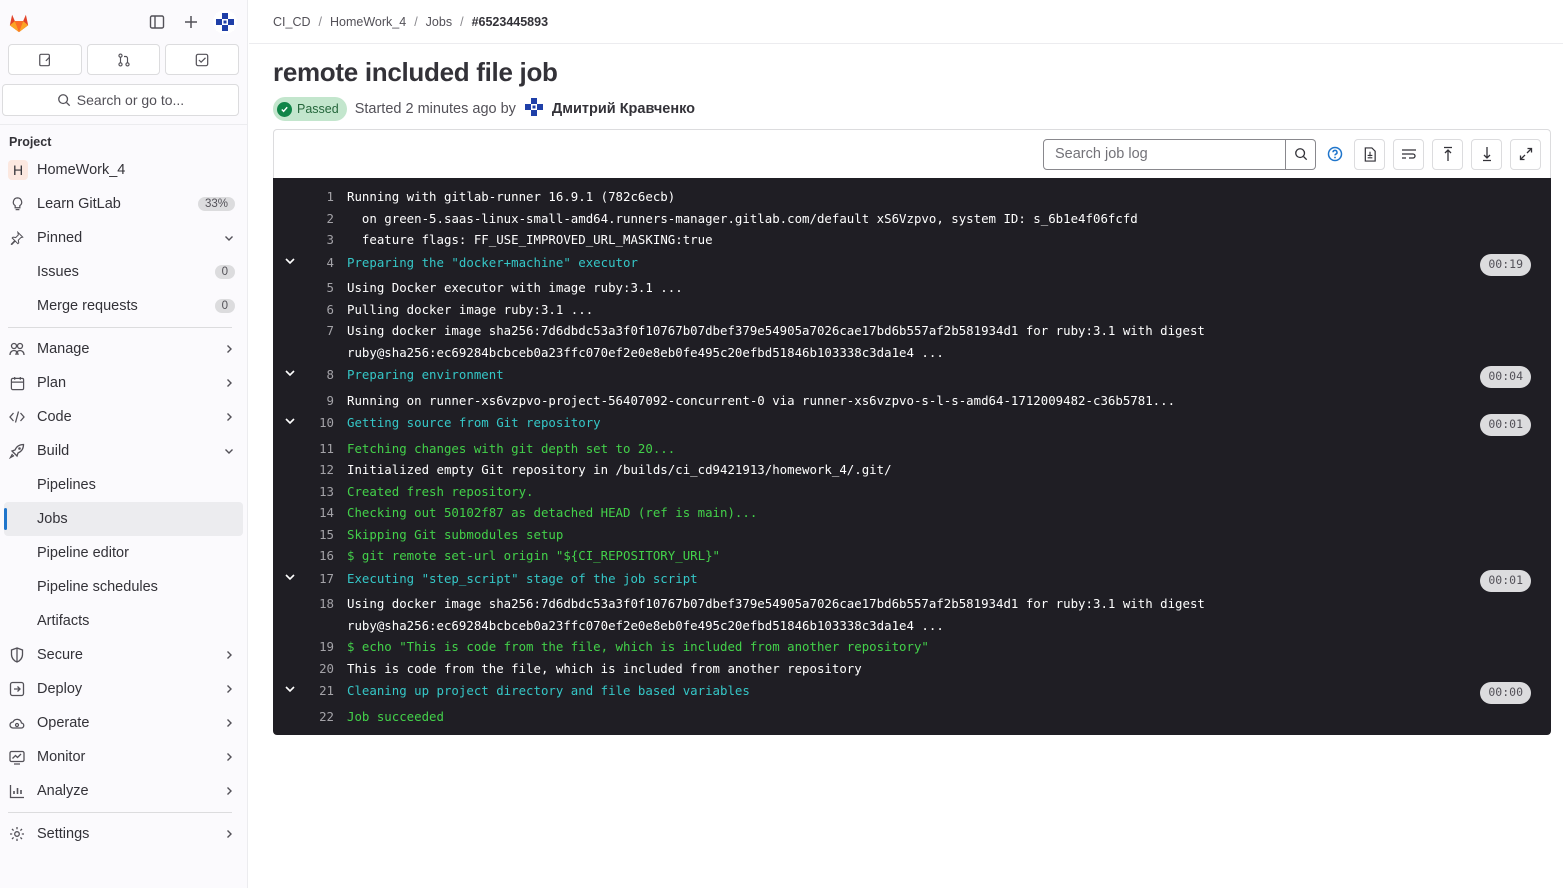 Image resolution: width=1563 pixels, height=888 pixels. I want to click on line-number: 5, so click(320, 288).